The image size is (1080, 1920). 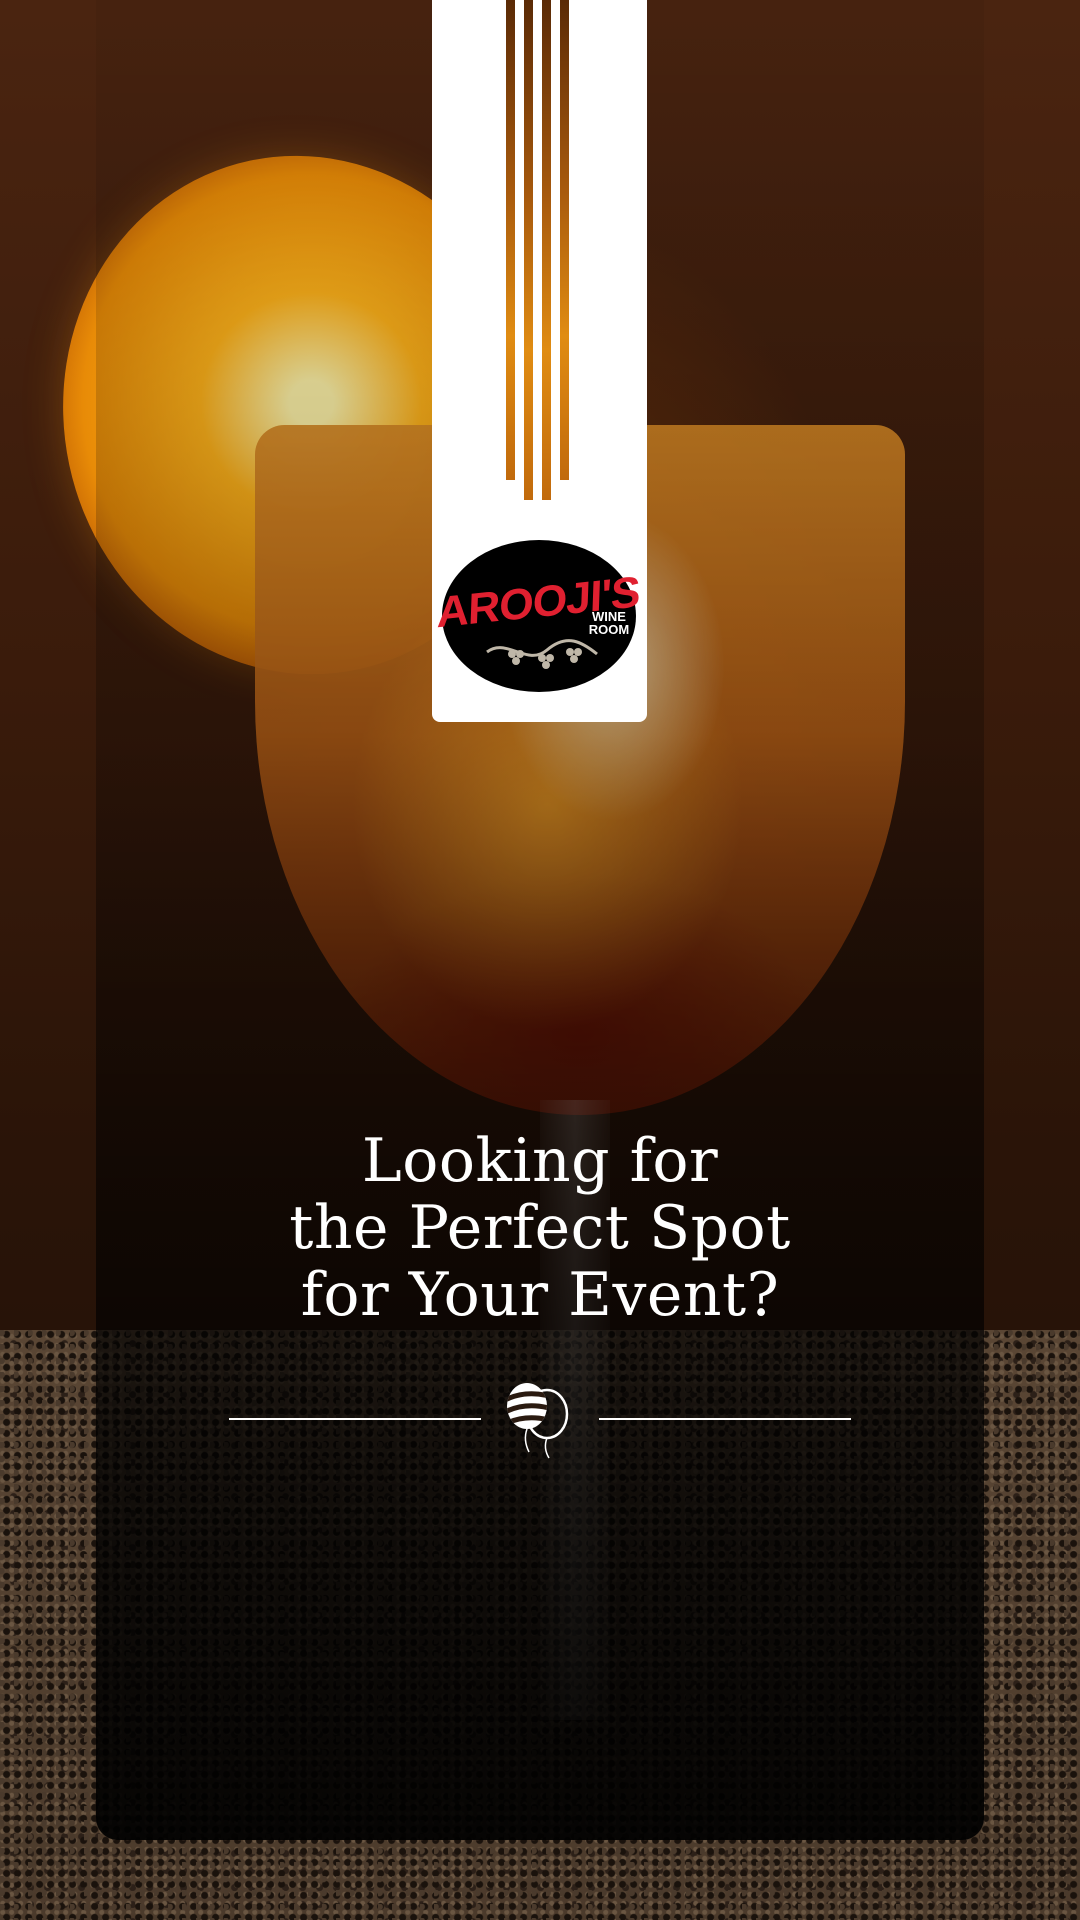 What do you see at coordinates (538, 1421) in the screenshot?
I see `balloons-icon` at bounding box center [538, 1421].